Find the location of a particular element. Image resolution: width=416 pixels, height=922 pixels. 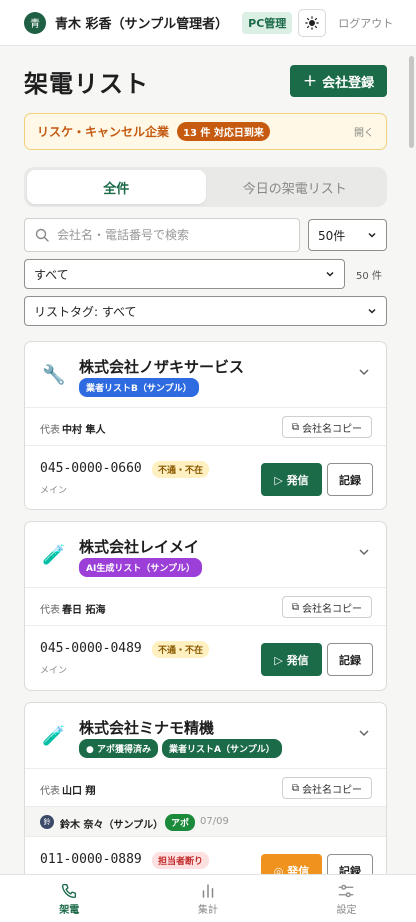

theme-toggle-button is located at coordinates (312, 22).